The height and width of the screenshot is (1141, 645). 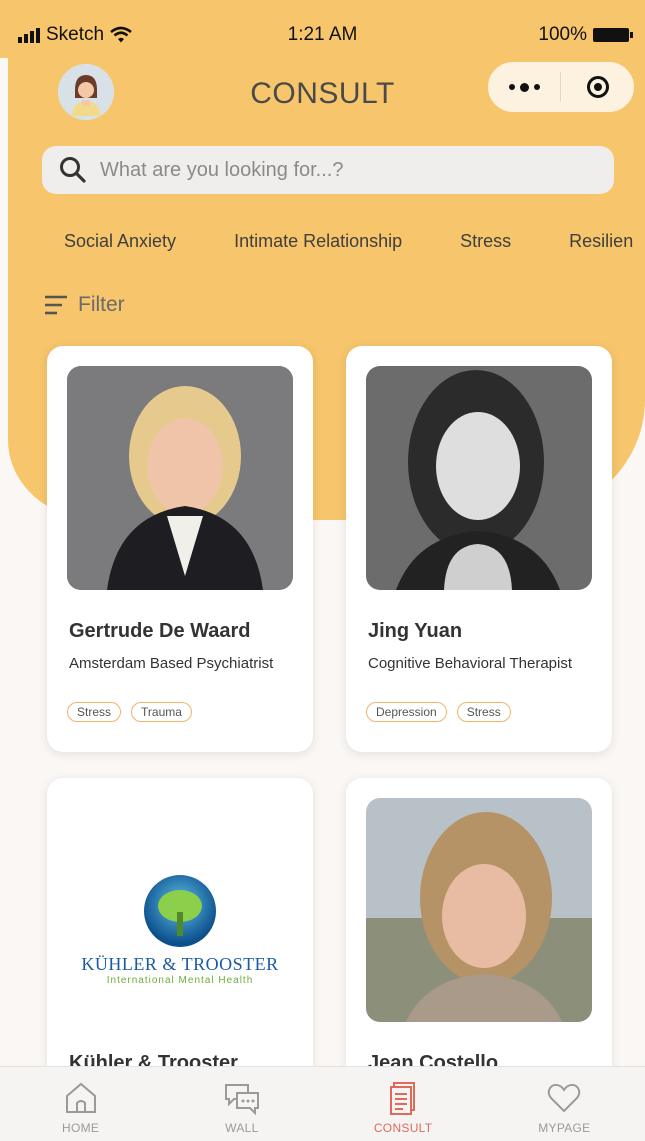 What do you see at coordinates (161, 712) in the screenshot?
I see `tag: Trauma` at bounding box center [161, 712].